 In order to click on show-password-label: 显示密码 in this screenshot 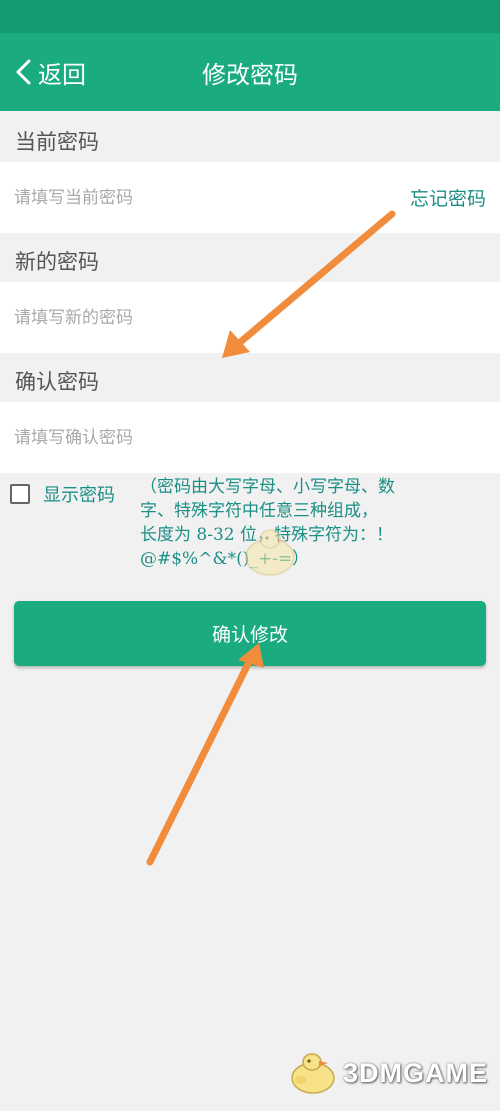, I will do `click(79, 495)`.